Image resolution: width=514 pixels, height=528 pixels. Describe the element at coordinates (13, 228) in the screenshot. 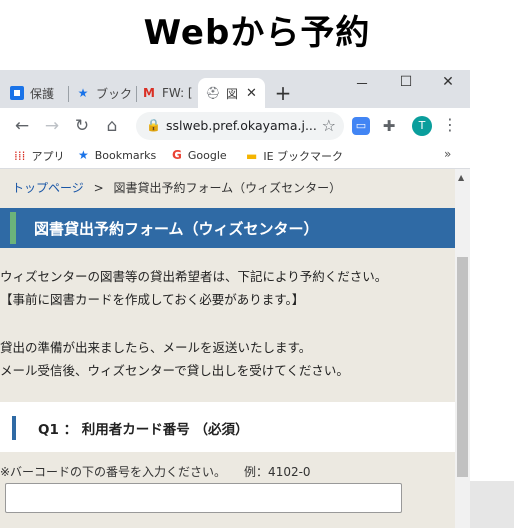

I see `title-accent` at that location.